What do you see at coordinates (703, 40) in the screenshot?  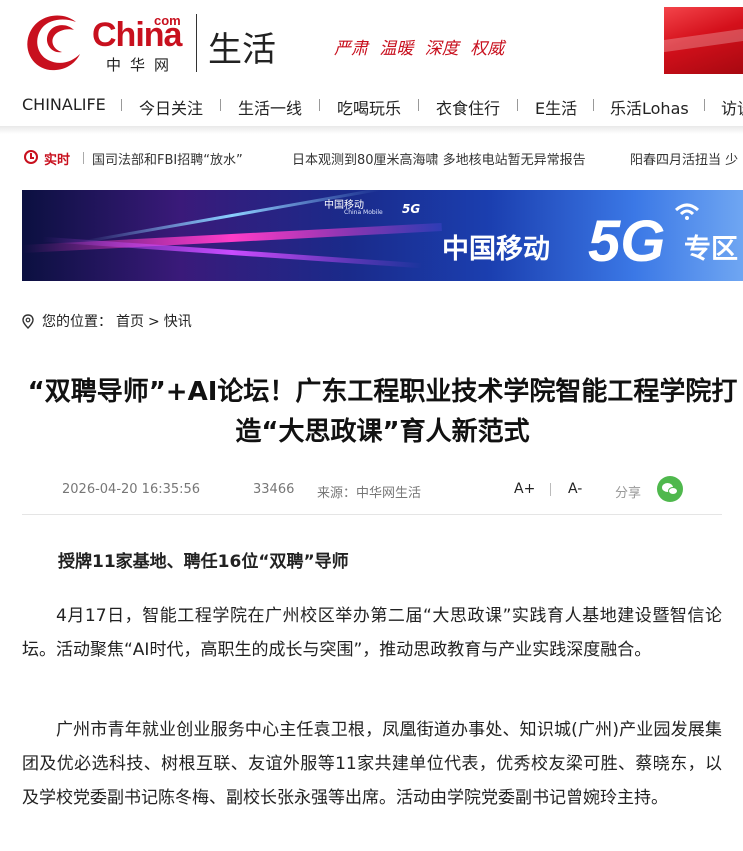 I see `header-ad-banner` at bounding box center [703, 40].